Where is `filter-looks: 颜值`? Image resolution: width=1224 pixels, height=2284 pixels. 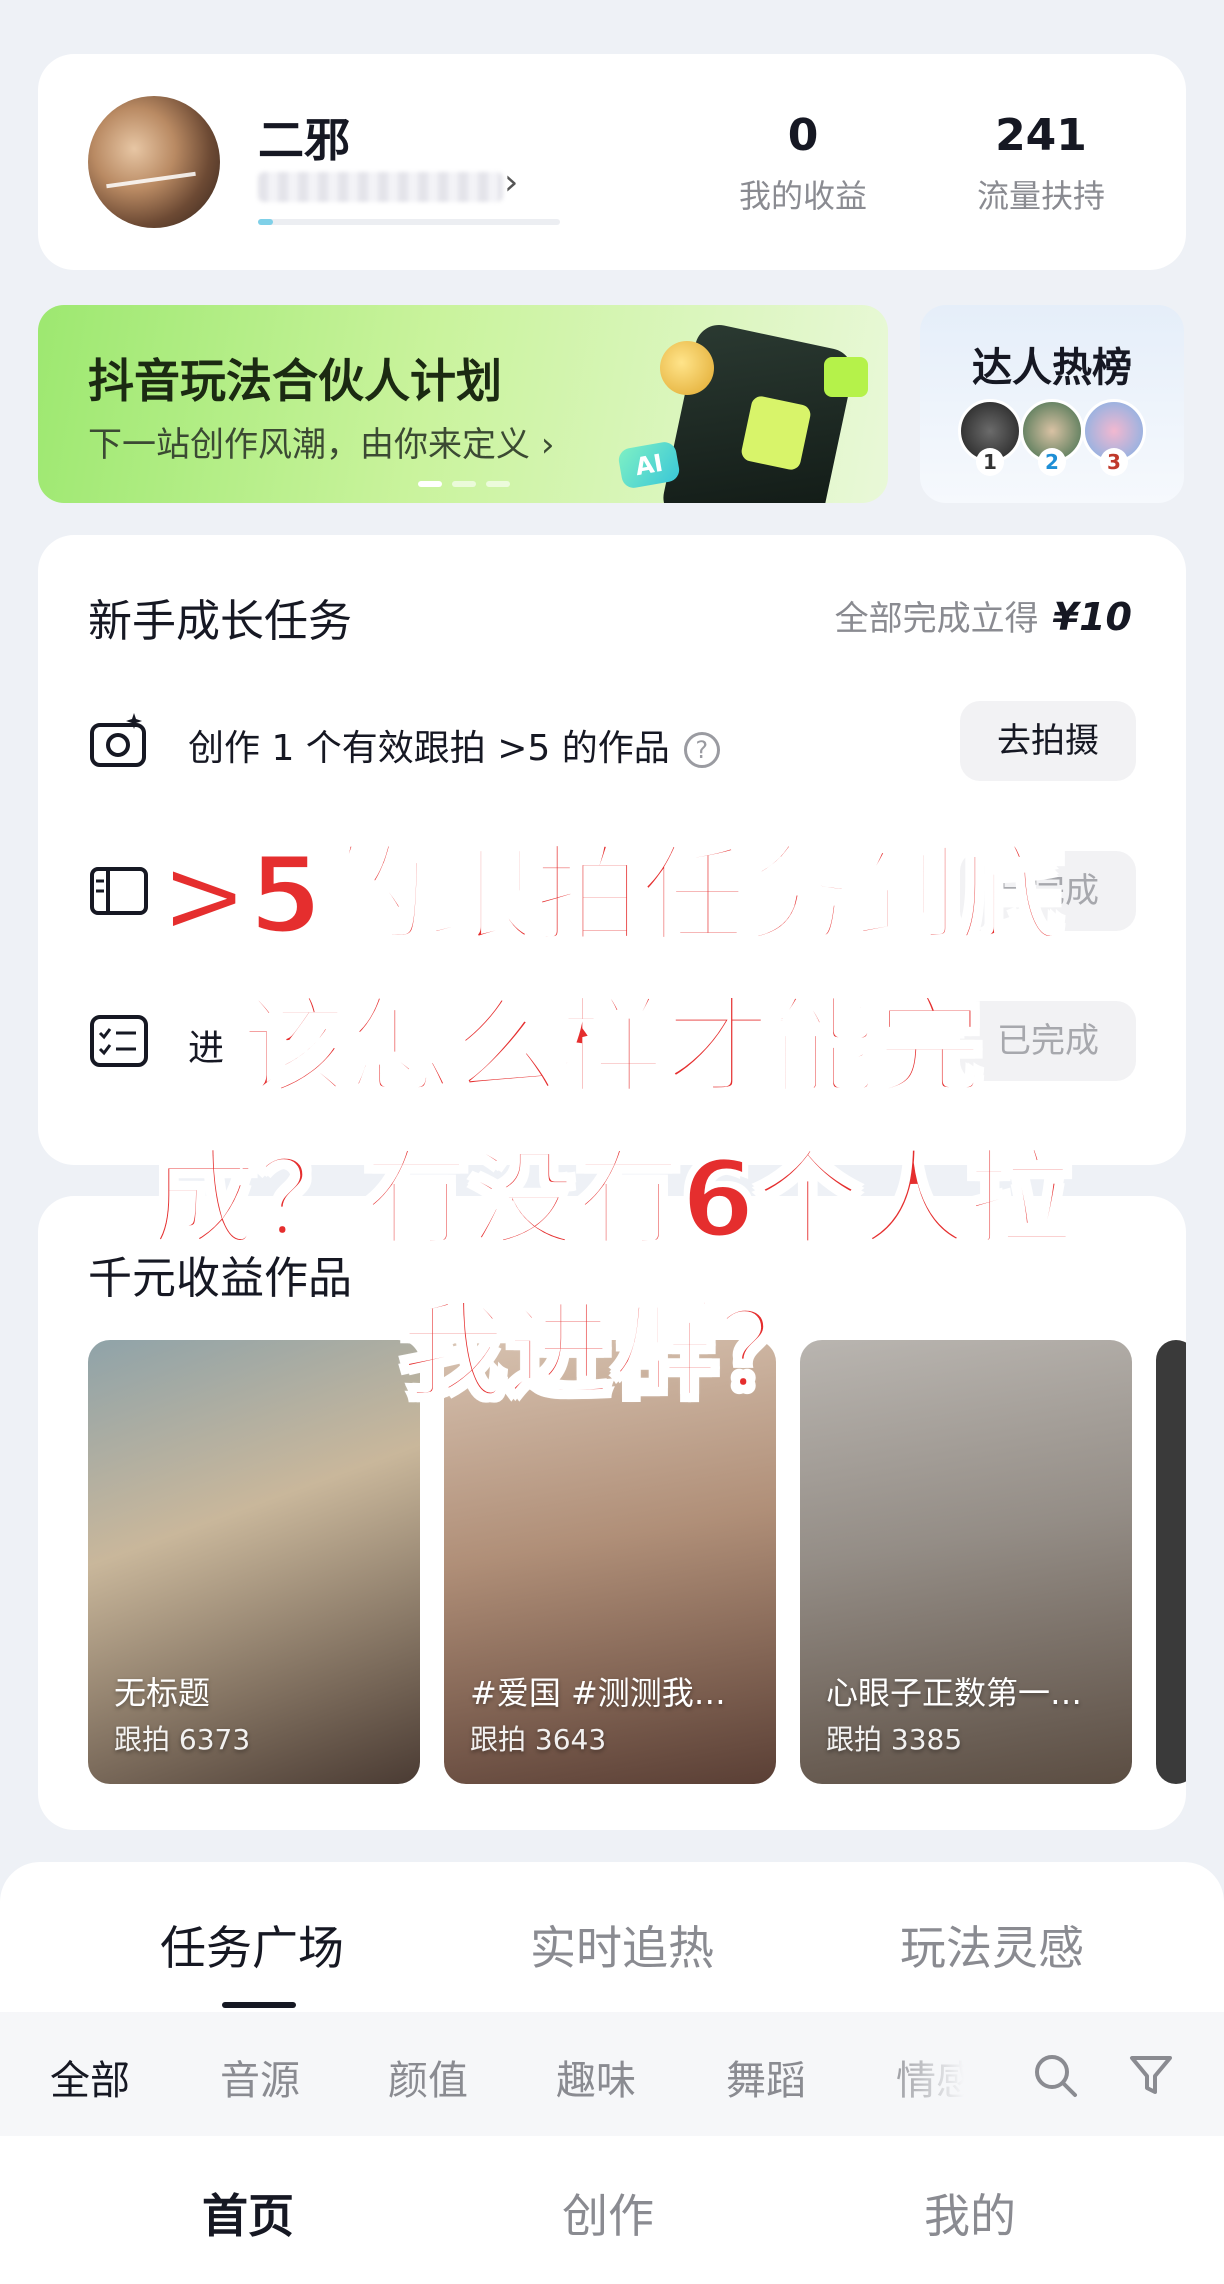
filter-looks: 颜值 is located at coordinates (428, 2077).